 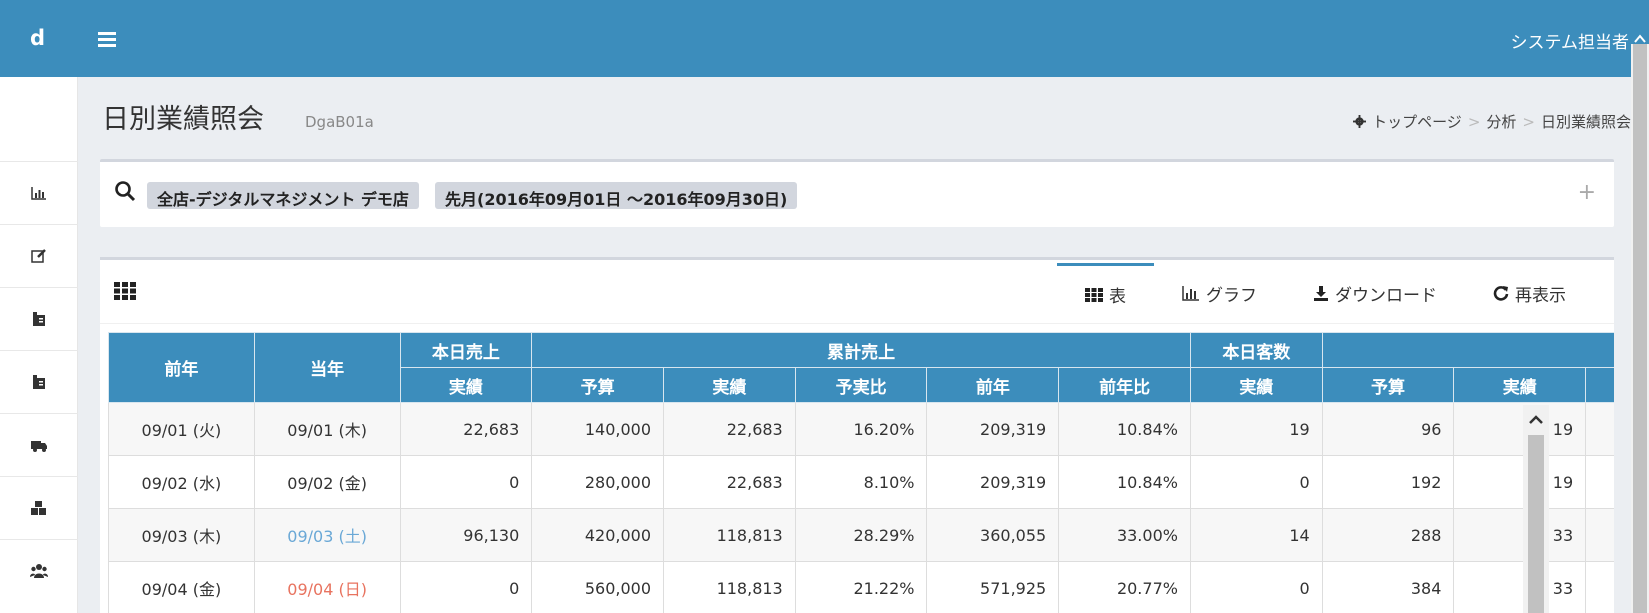 What do you see at coordinates (181, 367) in the screenshot?
I see `header-prev-year: 前年` at bounding box center [181, 367].